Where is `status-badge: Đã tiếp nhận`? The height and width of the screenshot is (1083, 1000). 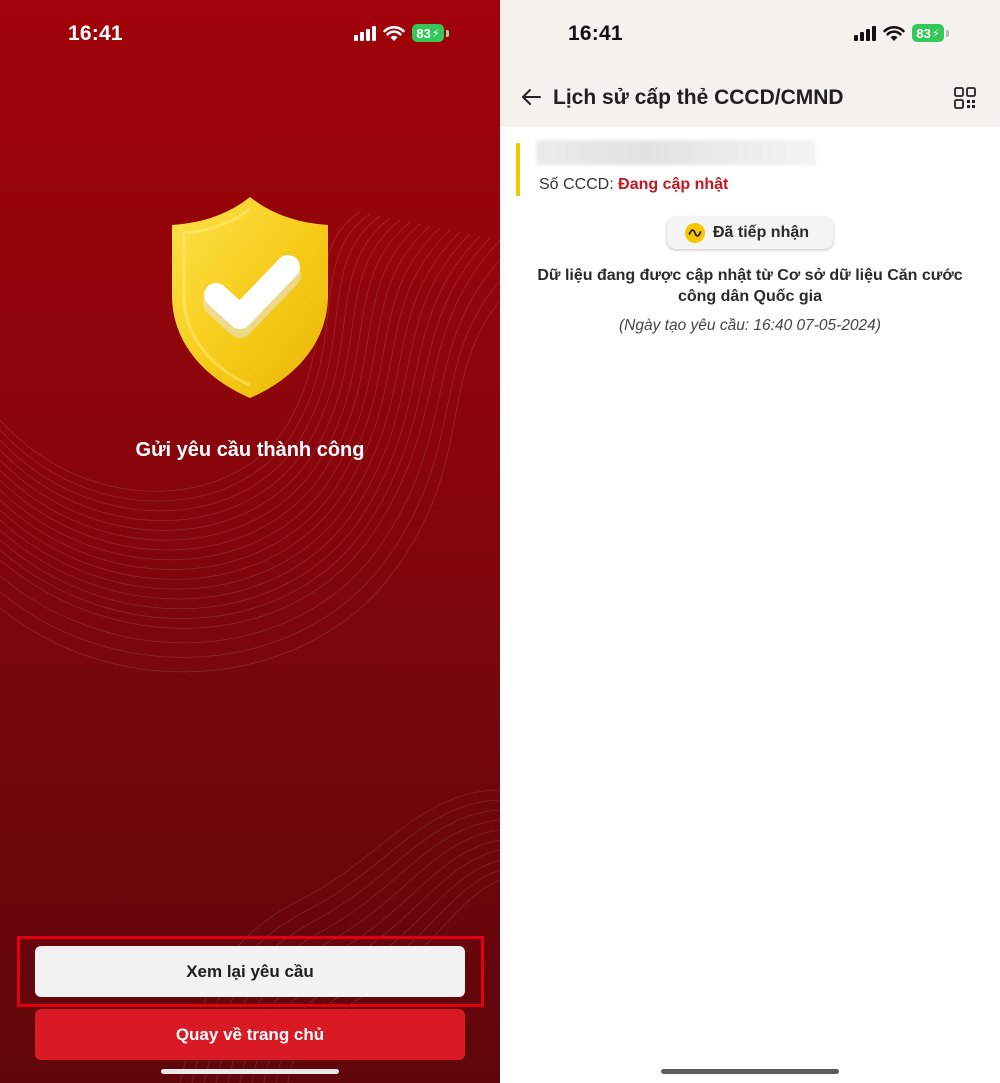
status-badge: Đã tiếp nhận is located at coordinates (750, 233).